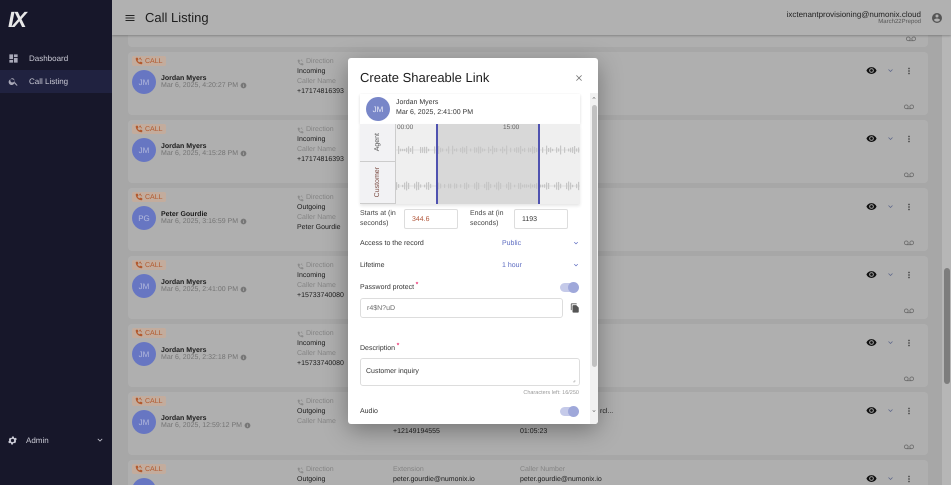 Image resolution: width=951 pixels, height=485 pixels. I want to click on admin-menu: Admin, so click(56, 440).